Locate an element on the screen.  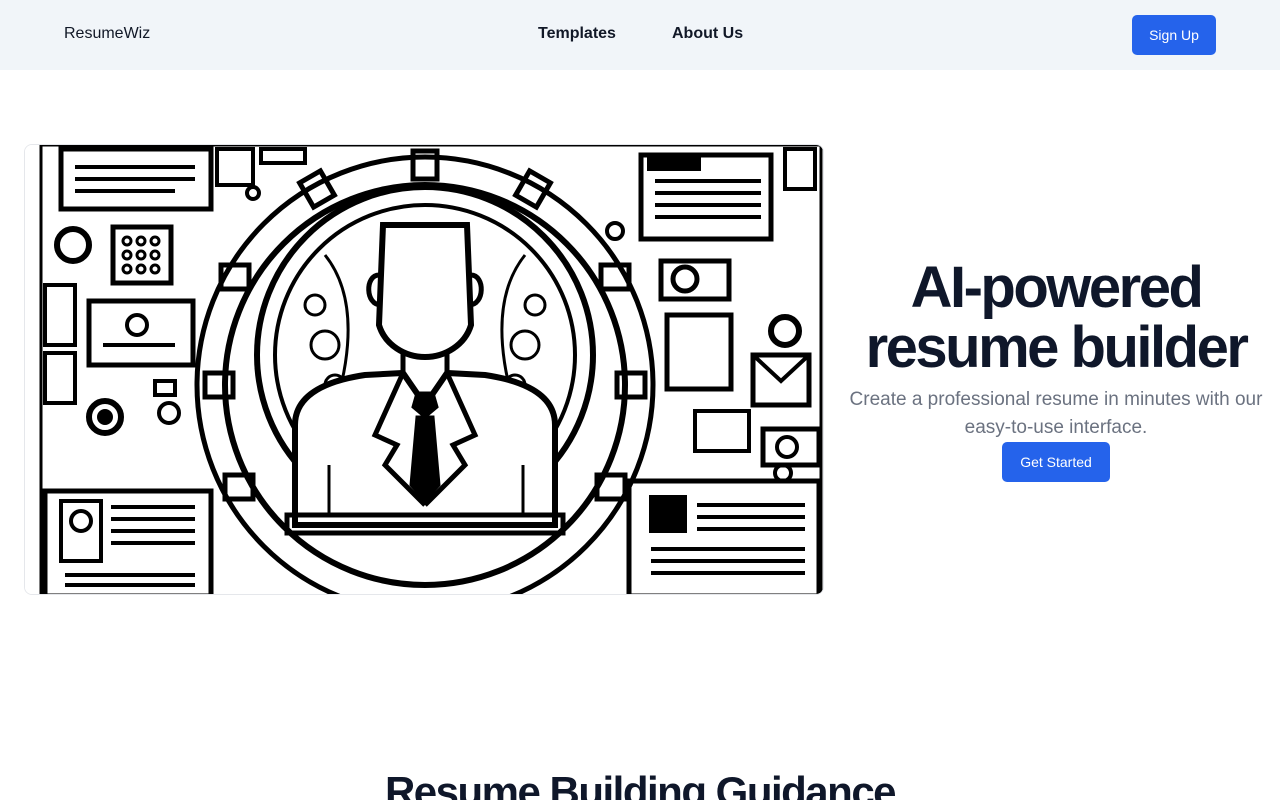
section-heading-guidance: Resume Building Guidance is located at coordinates (640, 784).